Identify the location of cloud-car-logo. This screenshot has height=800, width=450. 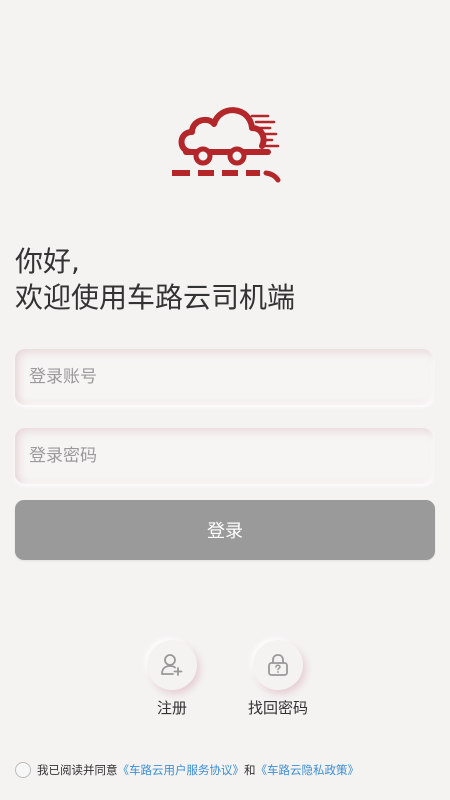
(226, 145).